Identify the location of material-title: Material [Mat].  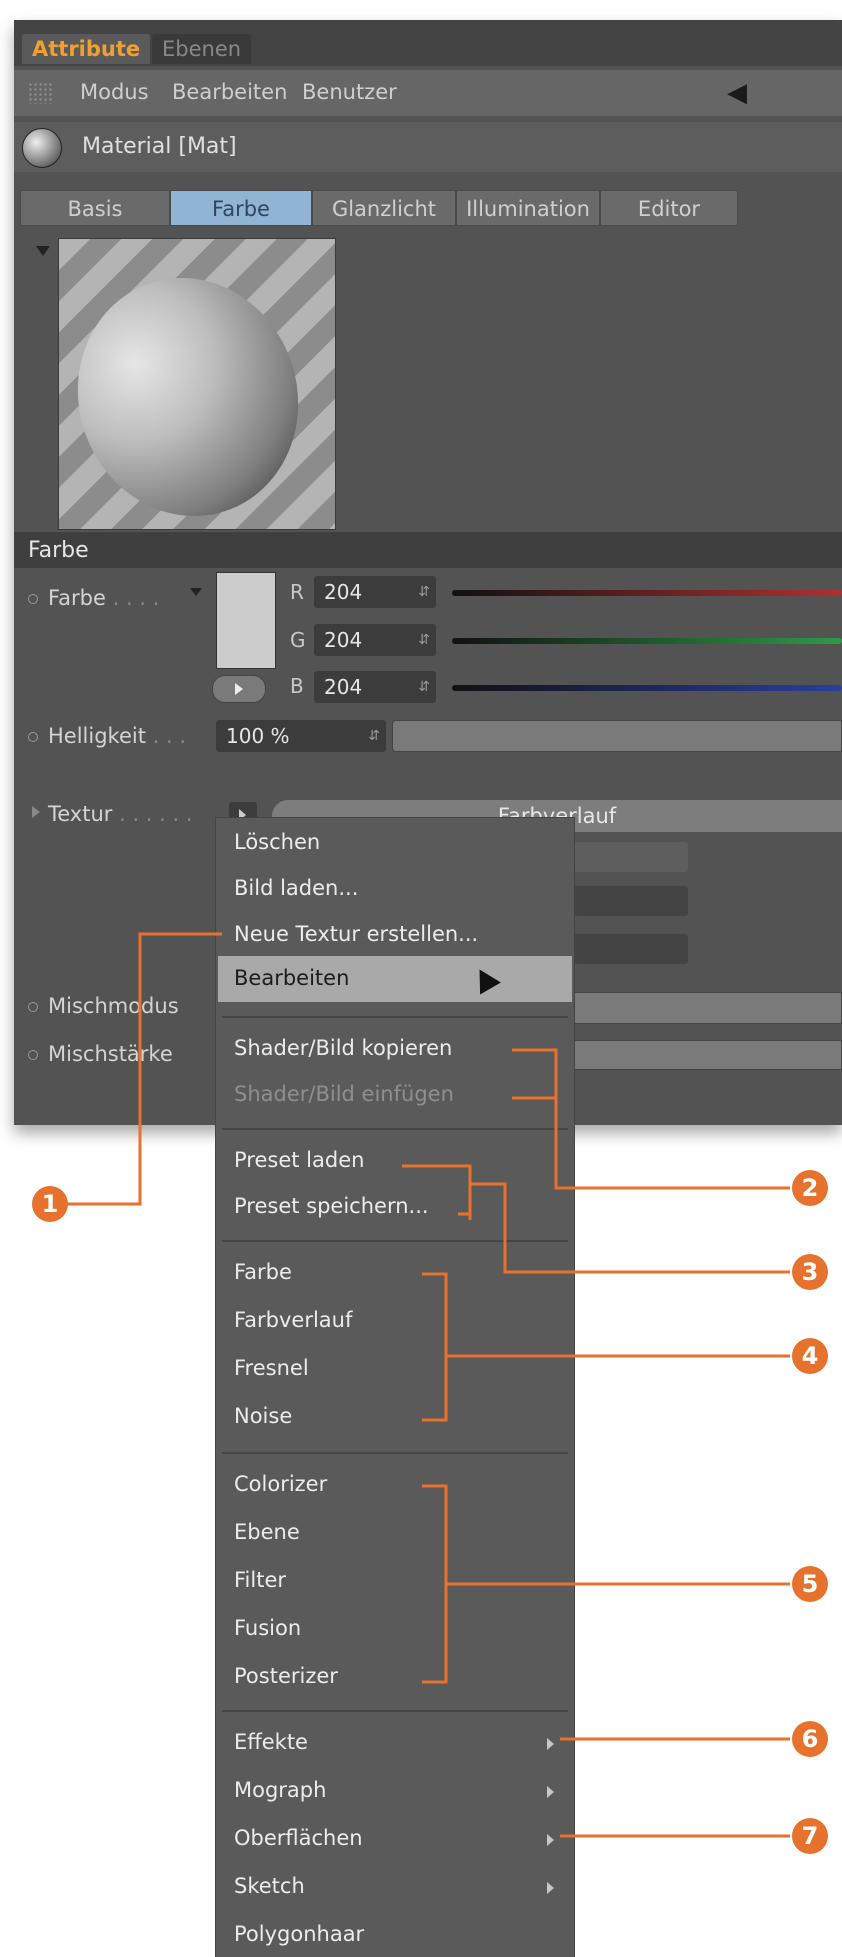
(159, 146).